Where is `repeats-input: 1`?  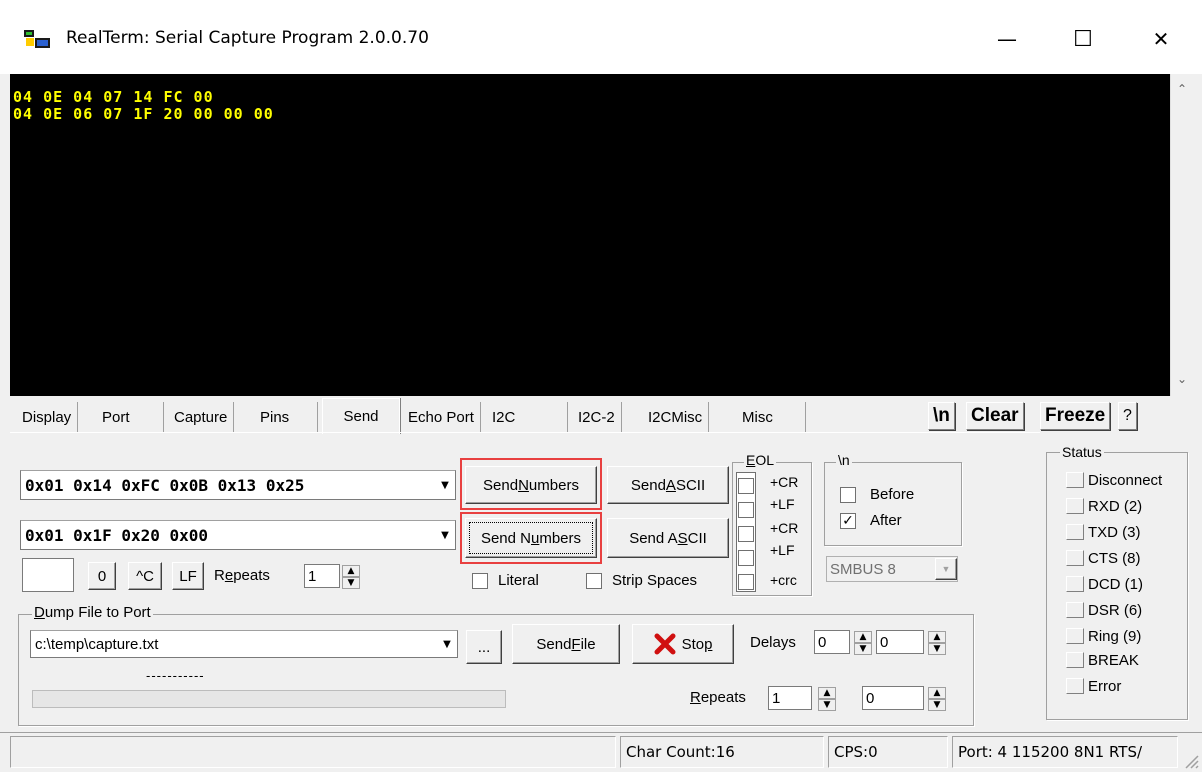 repeats-input: 1 is located at coordinates (322, 576).